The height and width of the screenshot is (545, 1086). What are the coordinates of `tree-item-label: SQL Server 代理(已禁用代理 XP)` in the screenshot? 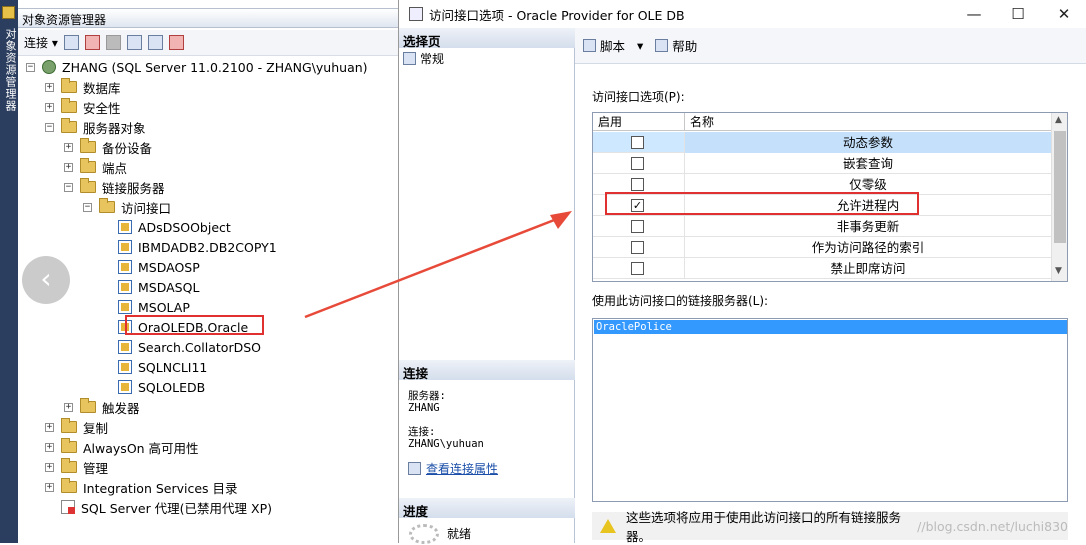 It's located at (177, 508).